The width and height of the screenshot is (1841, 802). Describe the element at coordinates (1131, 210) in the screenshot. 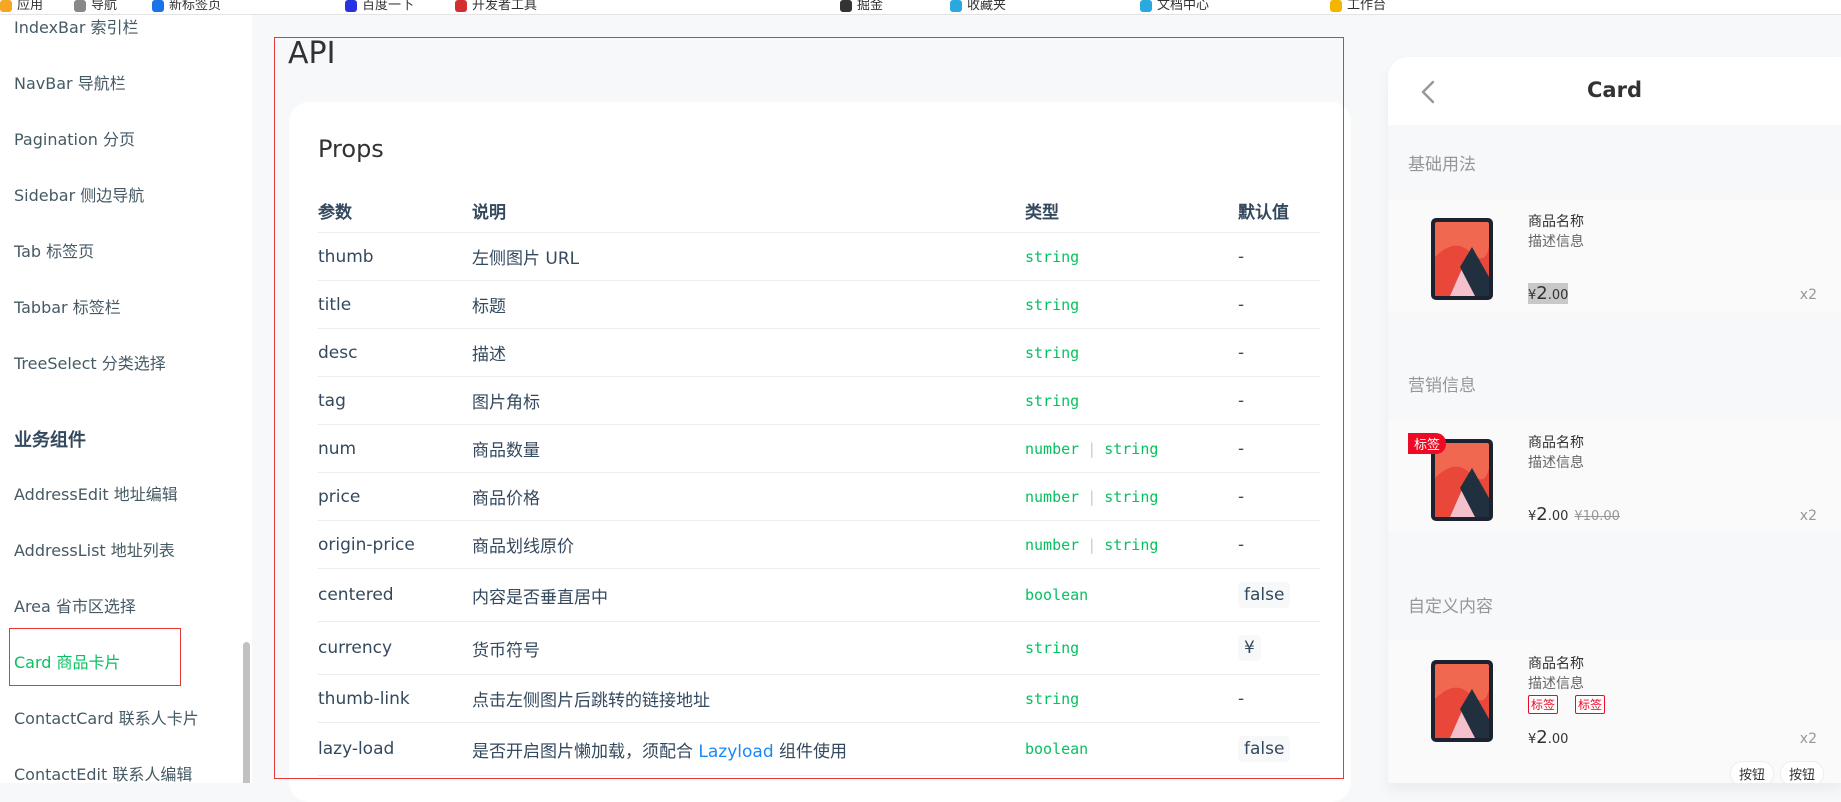

I see `header-type: 类型` at that location.